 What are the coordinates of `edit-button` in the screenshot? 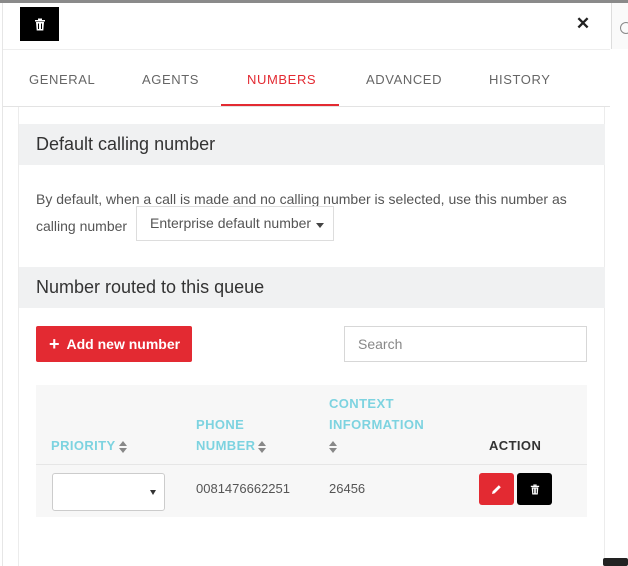 It's located at (496, 489).